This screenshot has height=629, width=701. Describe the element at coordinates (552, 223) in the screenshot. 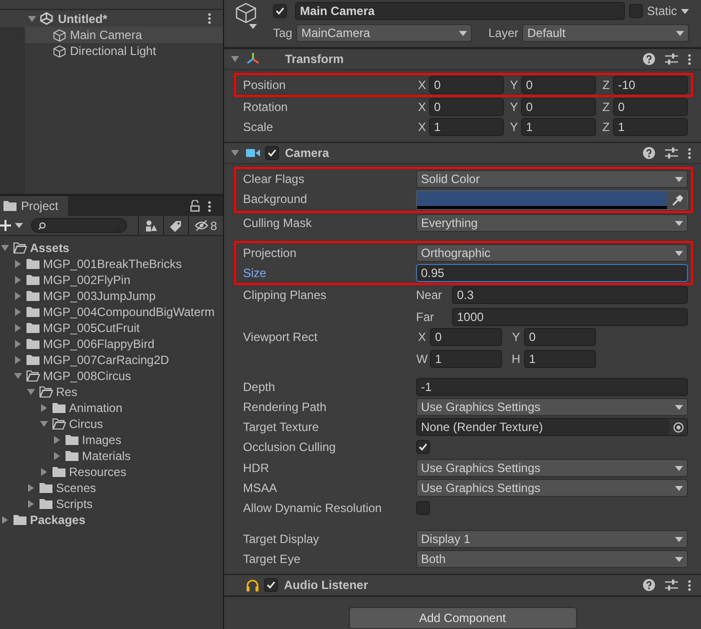

I see `dropdown-field: Everything` at that location.